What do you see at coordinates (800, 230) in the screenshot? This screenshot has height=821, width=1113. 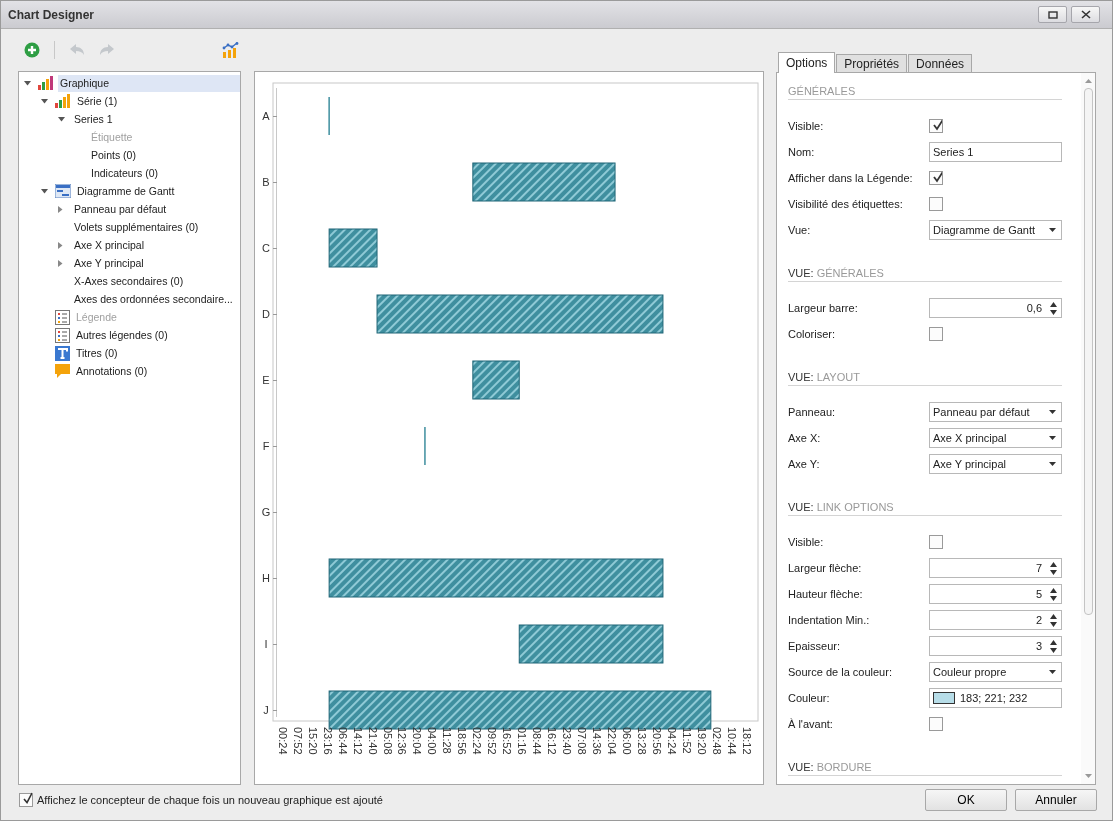 I see `field-label: Vue:` at bounding box center [800, 230].